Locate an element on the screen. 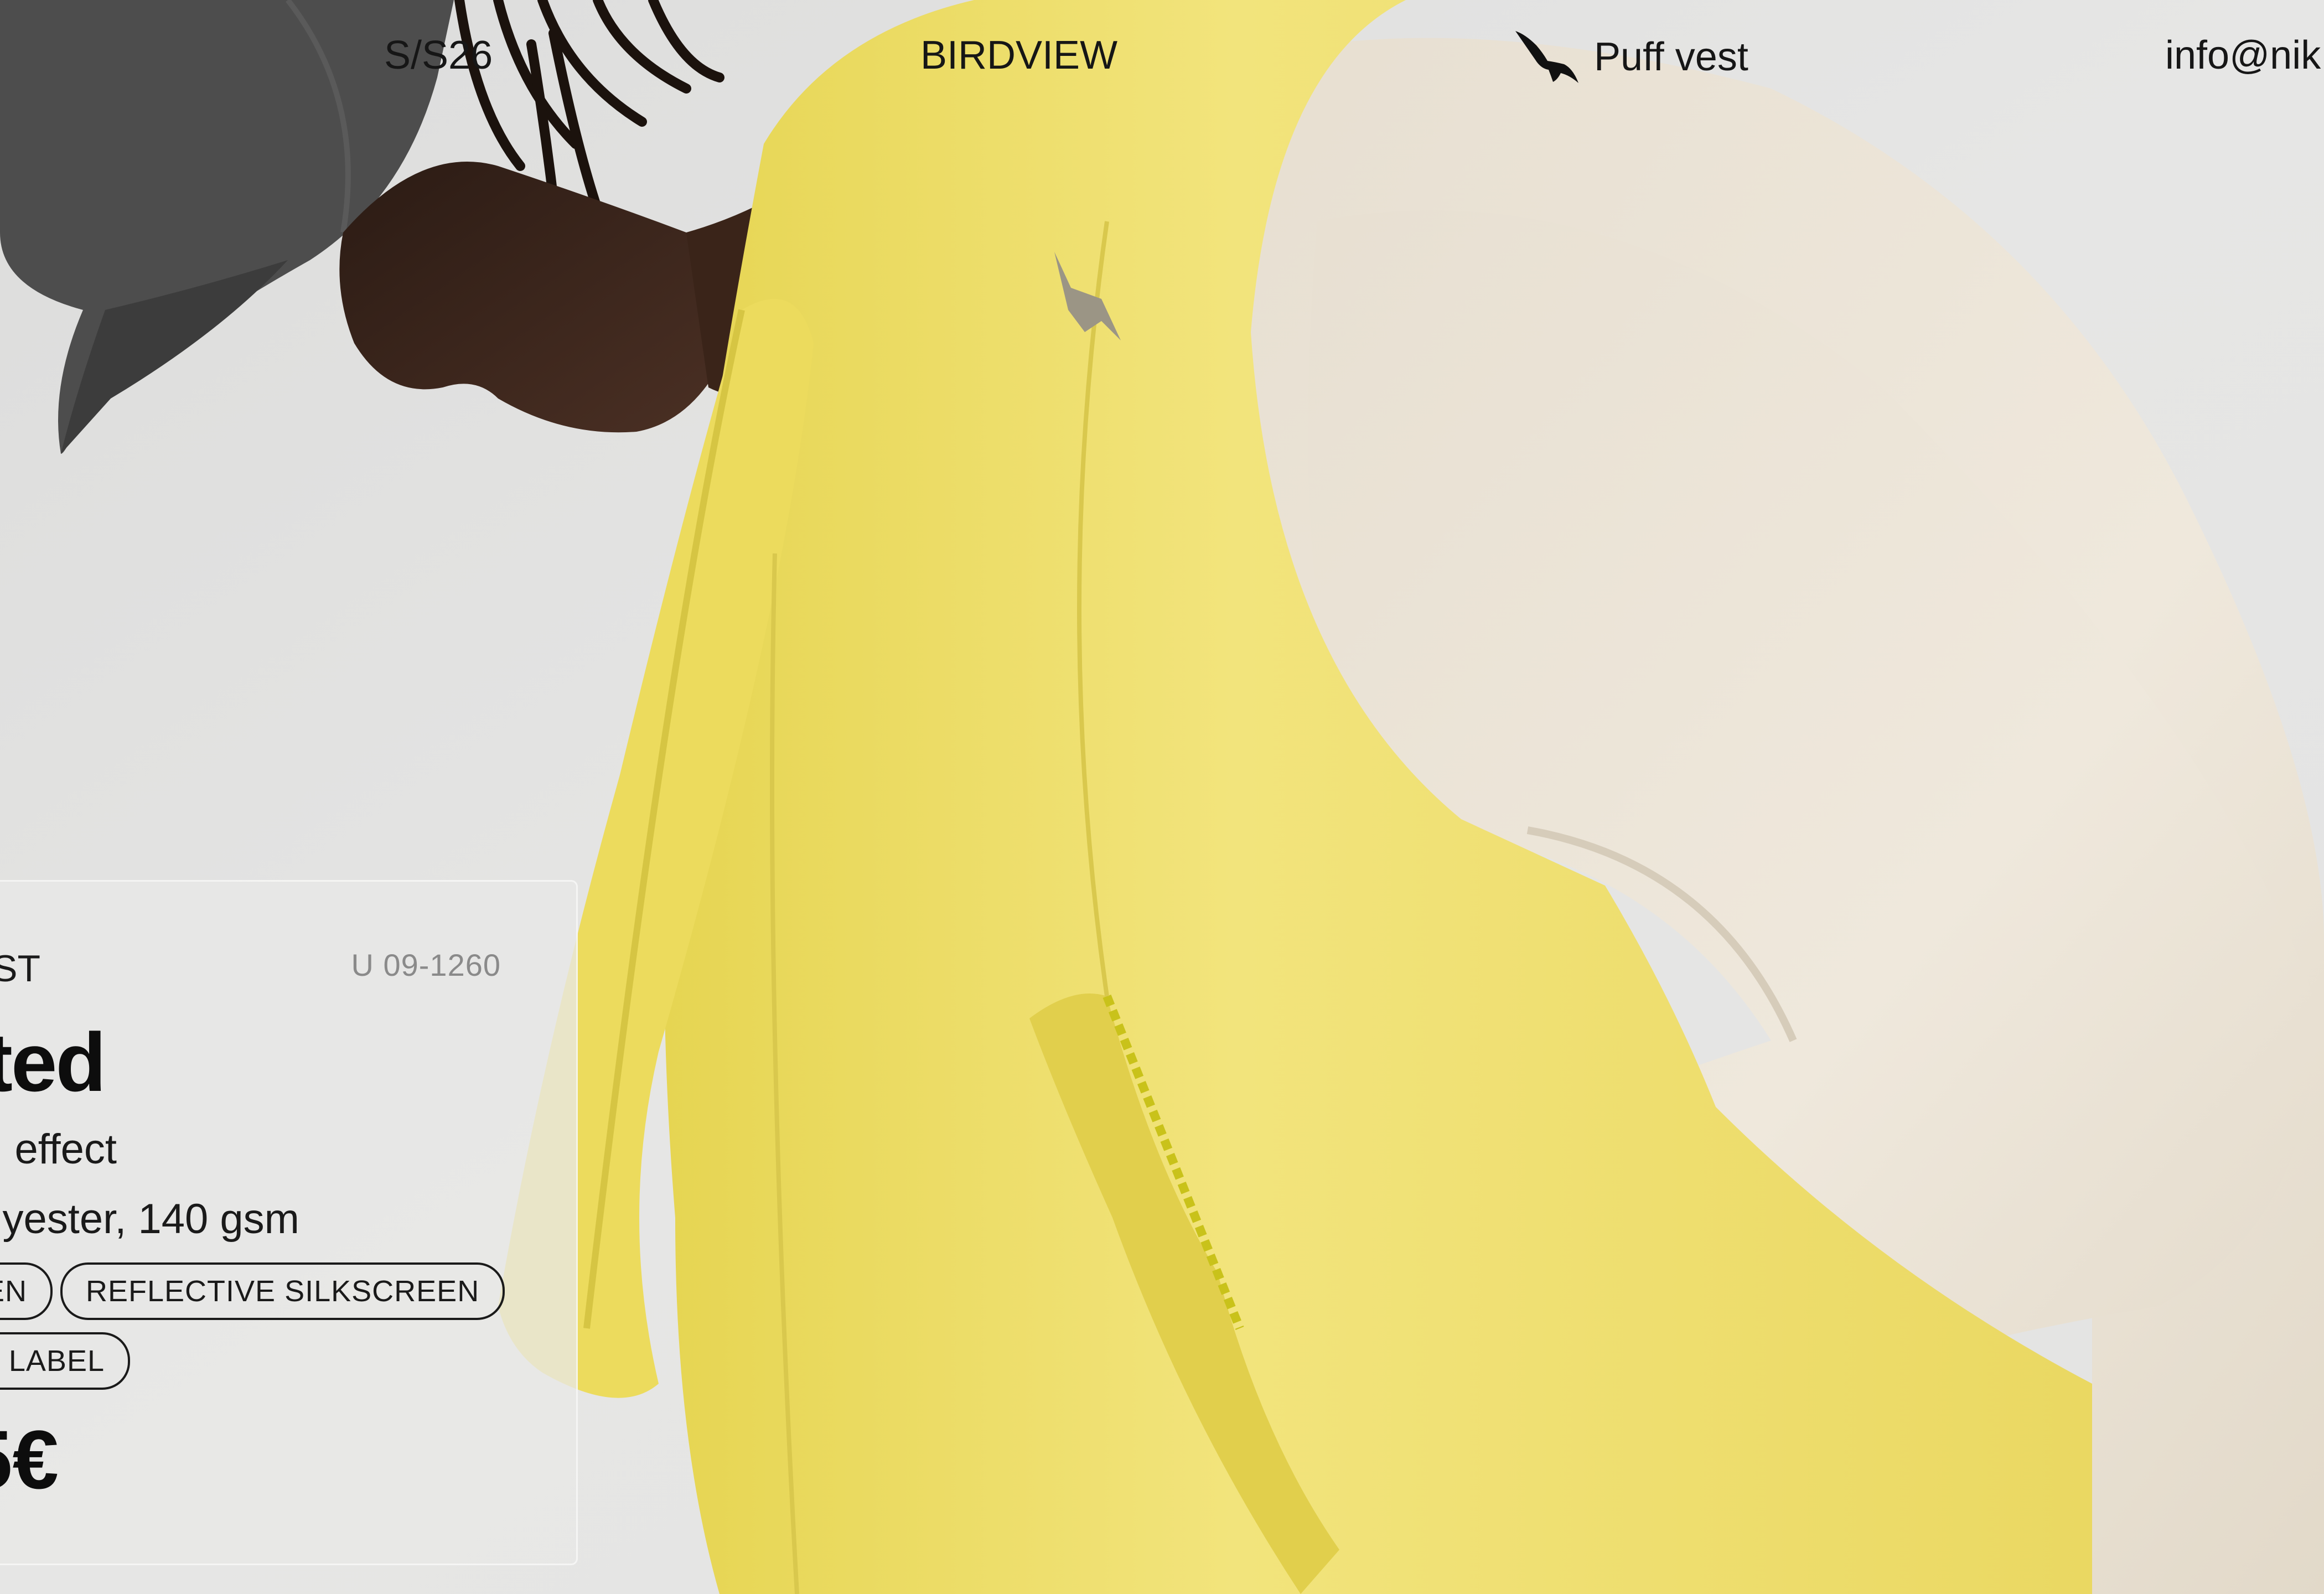 The width and height of the screenshot is (2324, 1594). product-category: ST is located at coordinates (20, 969).